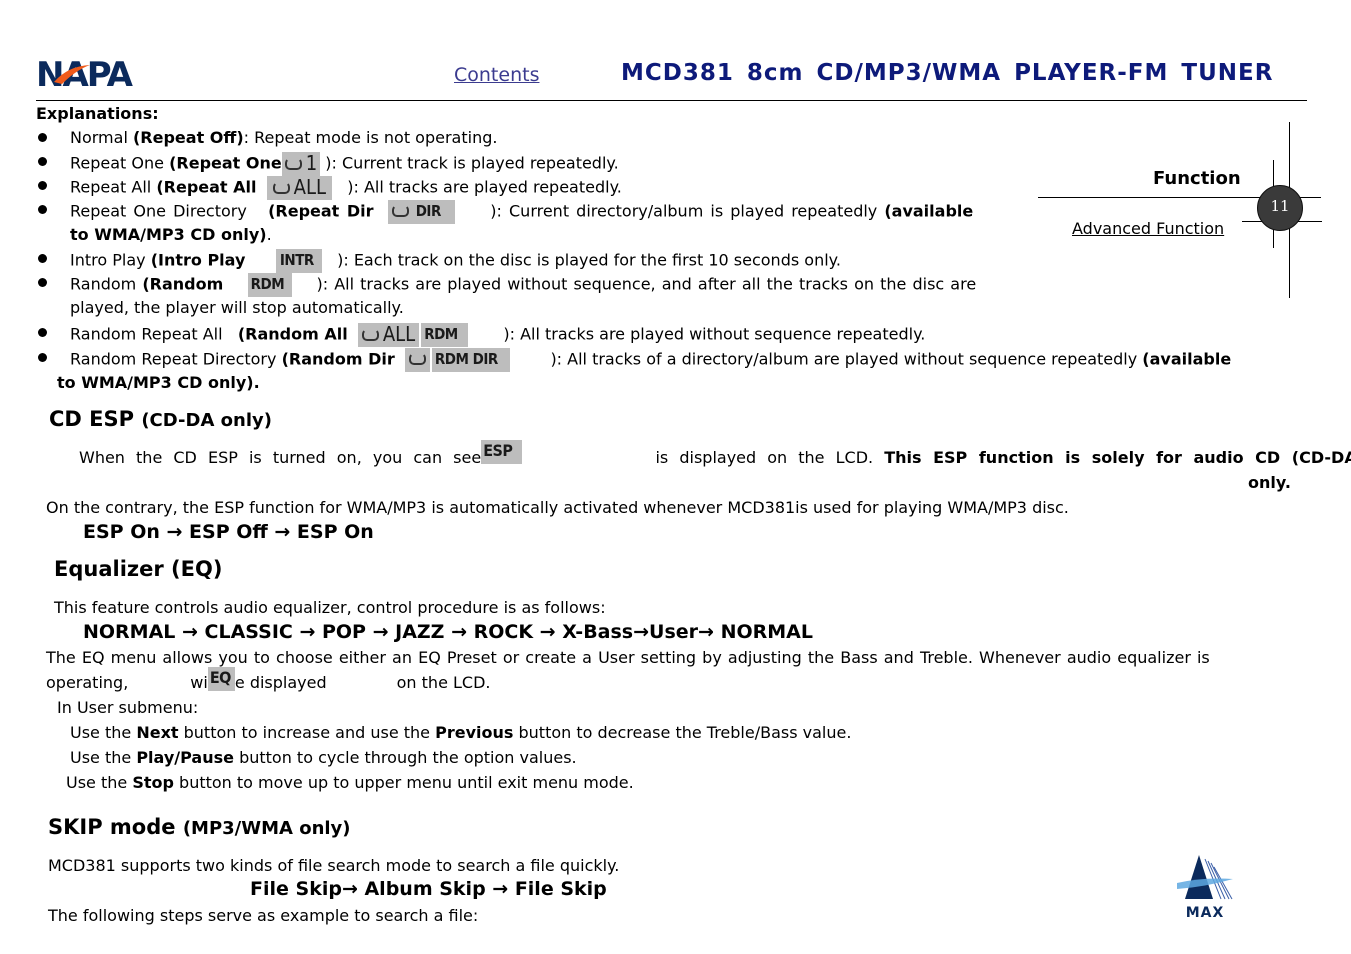  I want to click on subsection-link: Advanced Function, so click(1148, 228).